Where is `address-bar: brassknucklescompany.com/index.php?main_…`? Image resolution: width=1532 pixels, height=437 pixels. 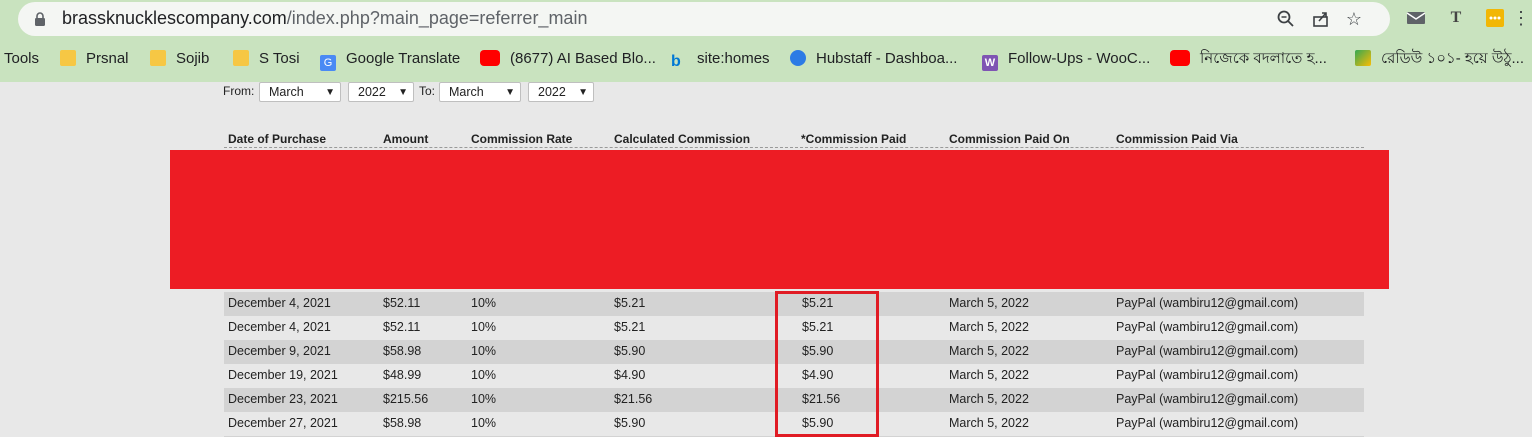 address-bar: brassknucklescompany.com/index.php?main_… is located at coordinates (704, 19).